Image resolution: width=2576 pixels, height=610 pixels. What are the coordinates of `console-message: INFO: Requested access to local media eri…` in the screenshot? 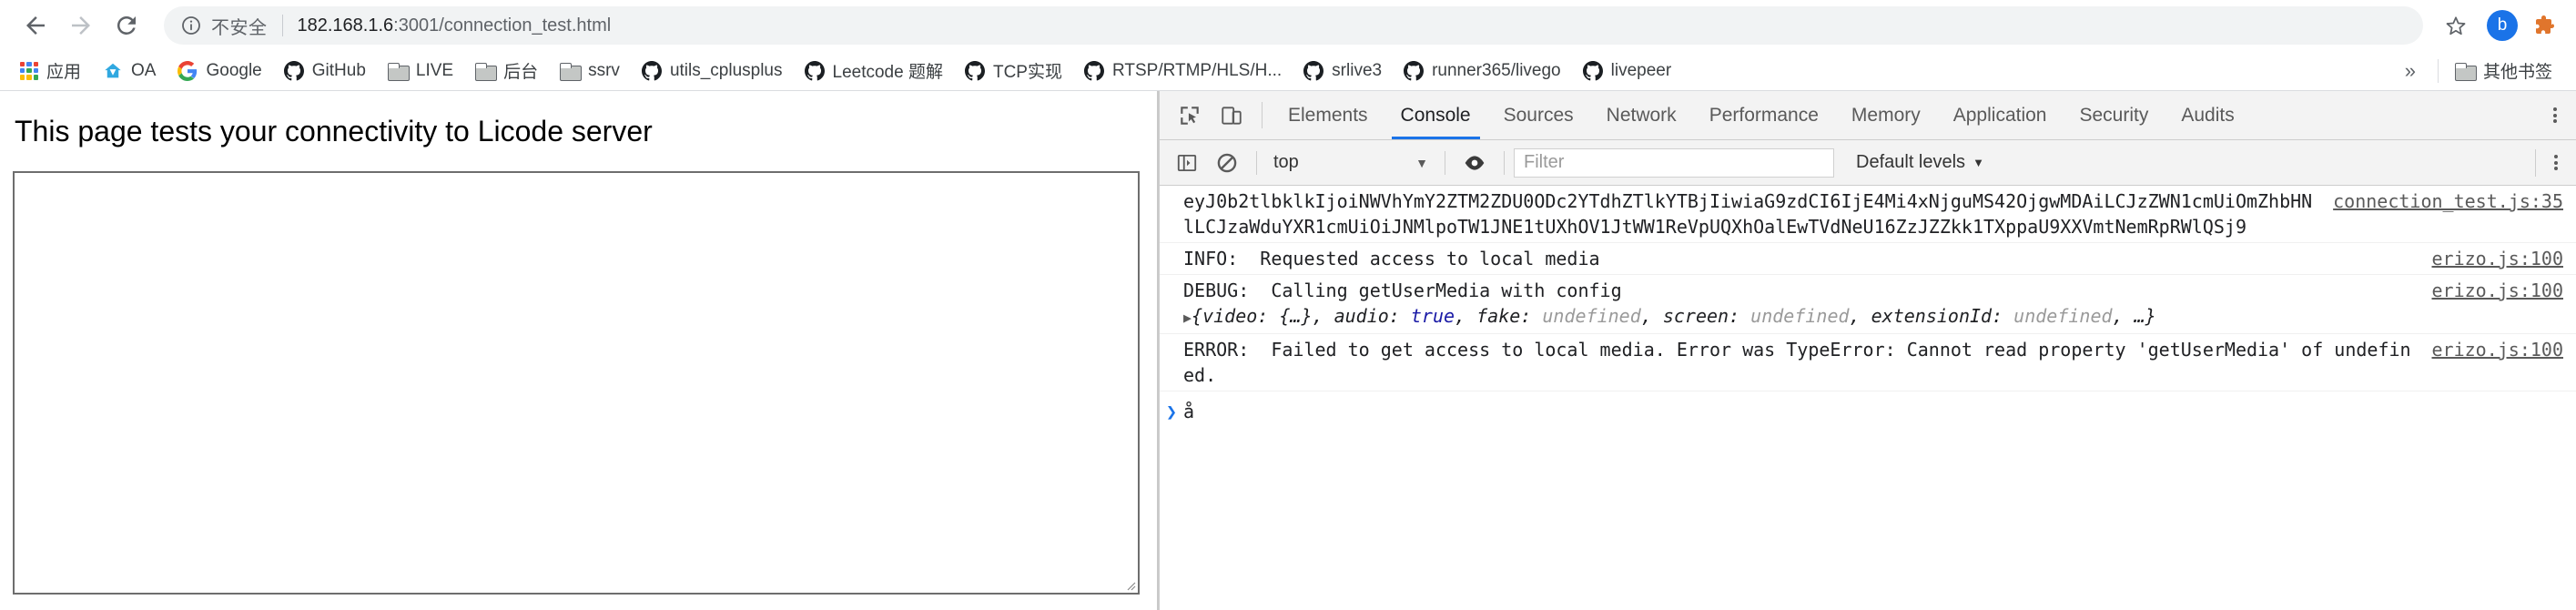 It's located at (1868, 259).